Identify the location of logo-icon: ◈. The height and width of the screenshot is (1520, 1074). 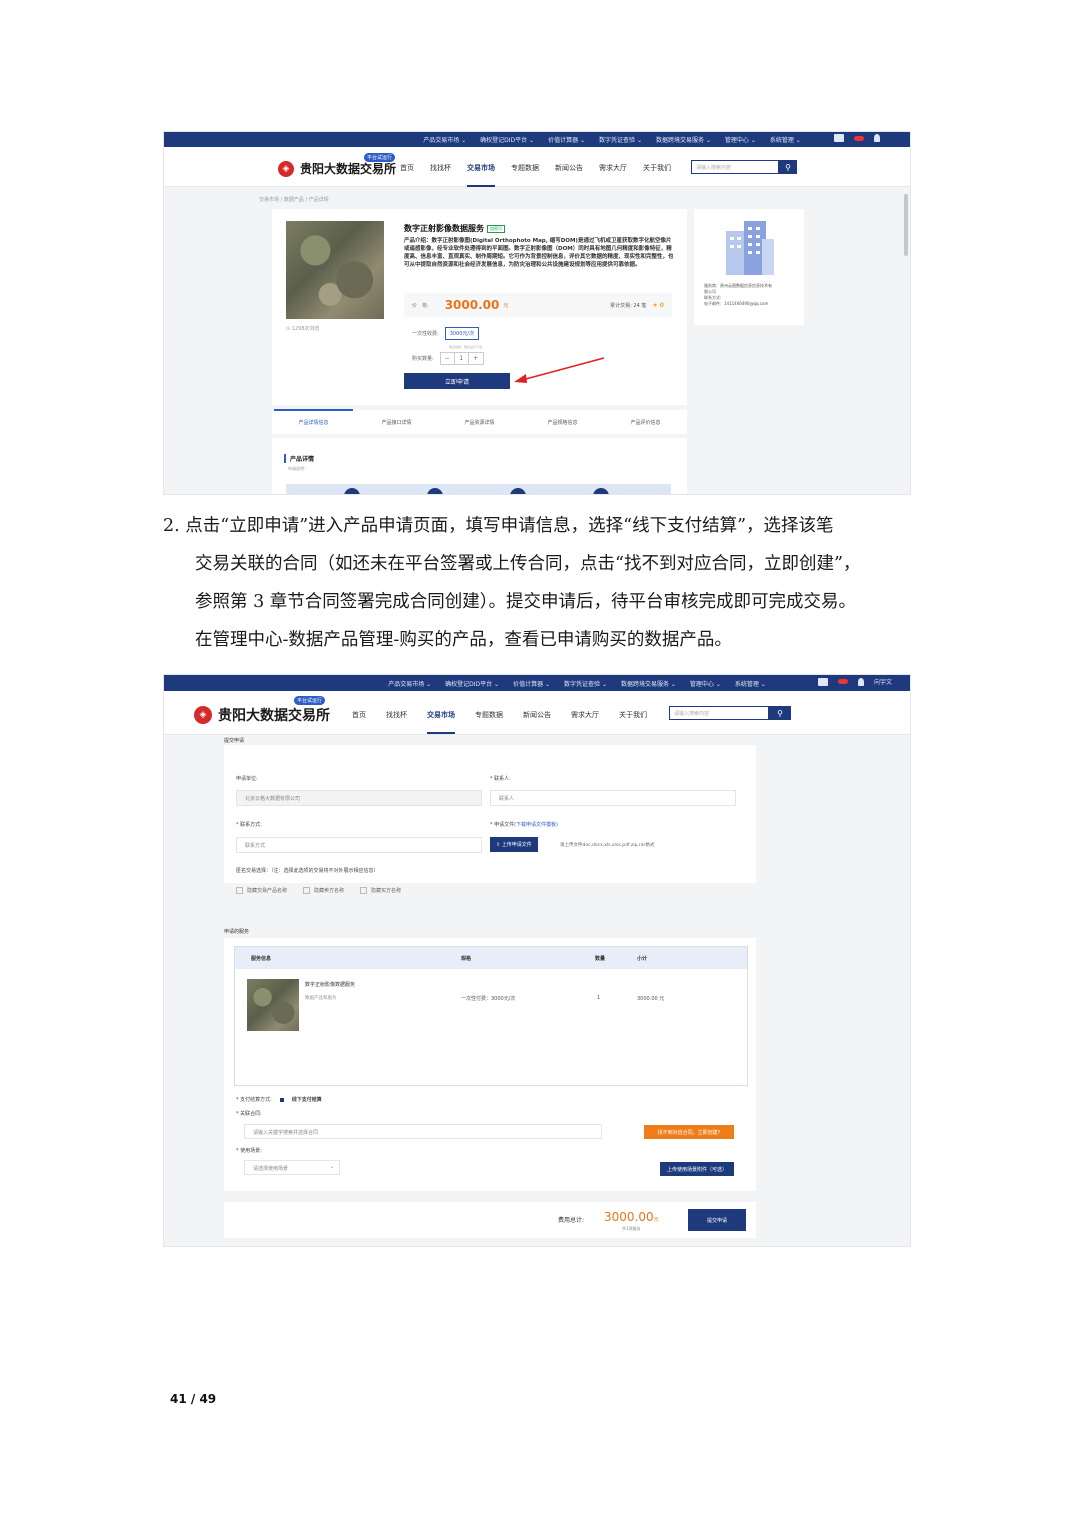
(203, 715).